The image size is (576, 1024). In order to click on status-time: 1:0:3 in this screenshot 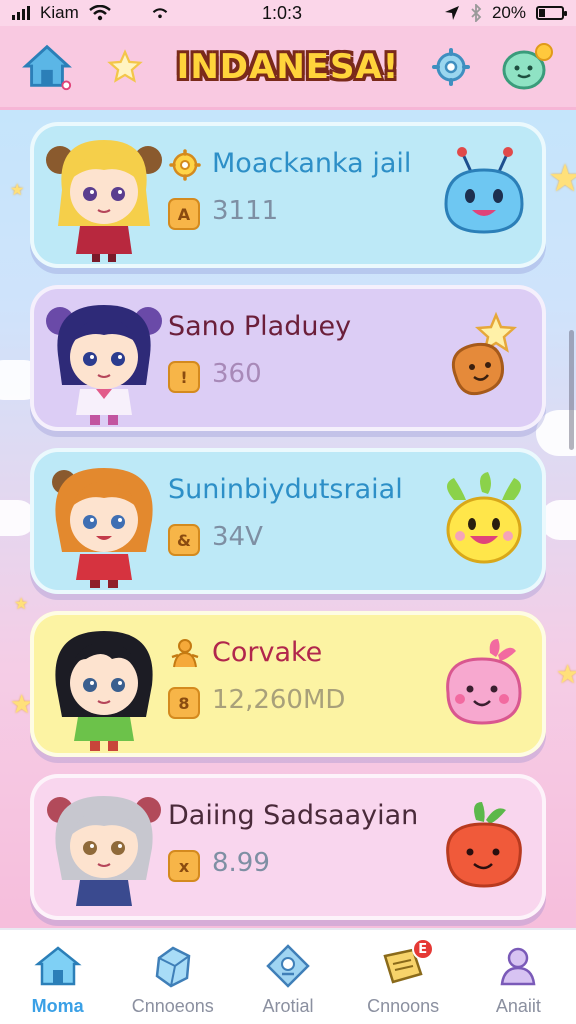, I will do `click(282, 12)`.